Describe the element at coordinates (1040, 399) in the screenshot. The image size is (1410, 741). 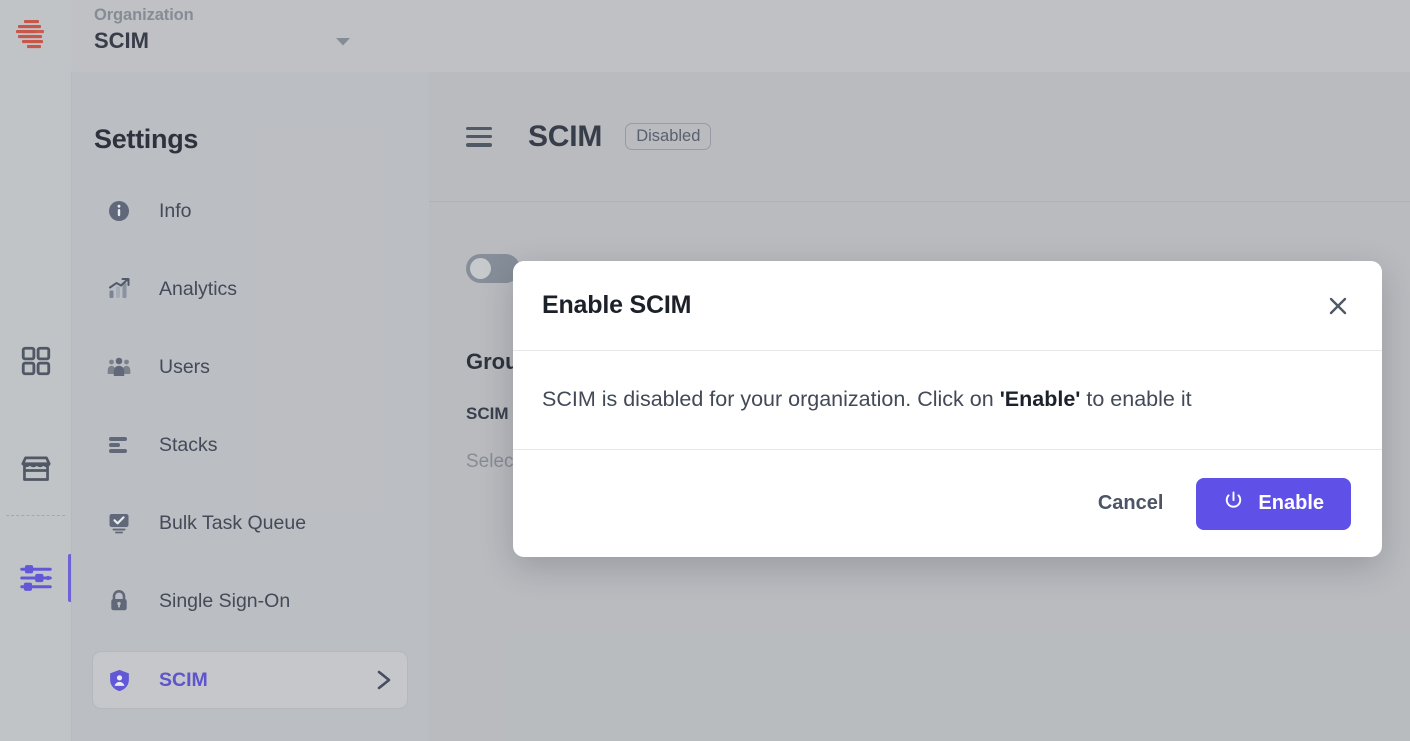
I see `dialog-message-emphasis: 'Enable'` at that location.